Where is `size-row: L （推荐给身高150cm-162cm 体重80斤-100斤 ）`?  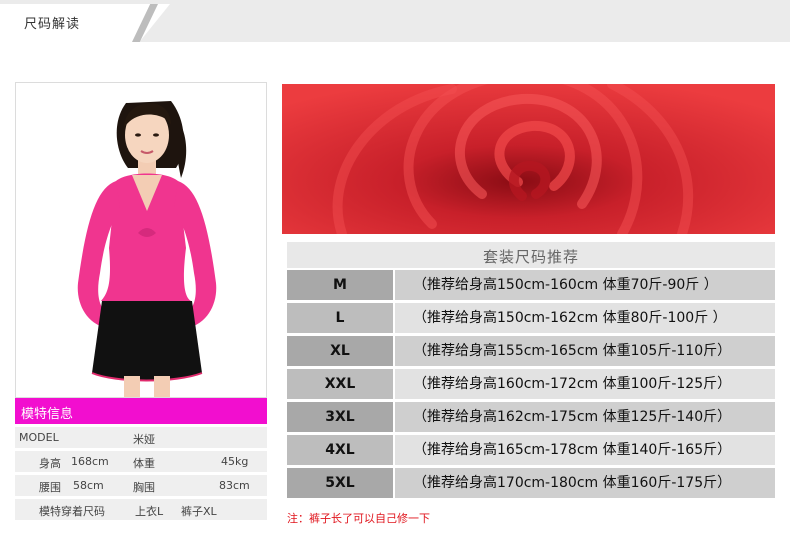
size-row: L （推荐给身高150cm-162cm 体重80斤-100斤 ） is located at coordinates (531, 318).